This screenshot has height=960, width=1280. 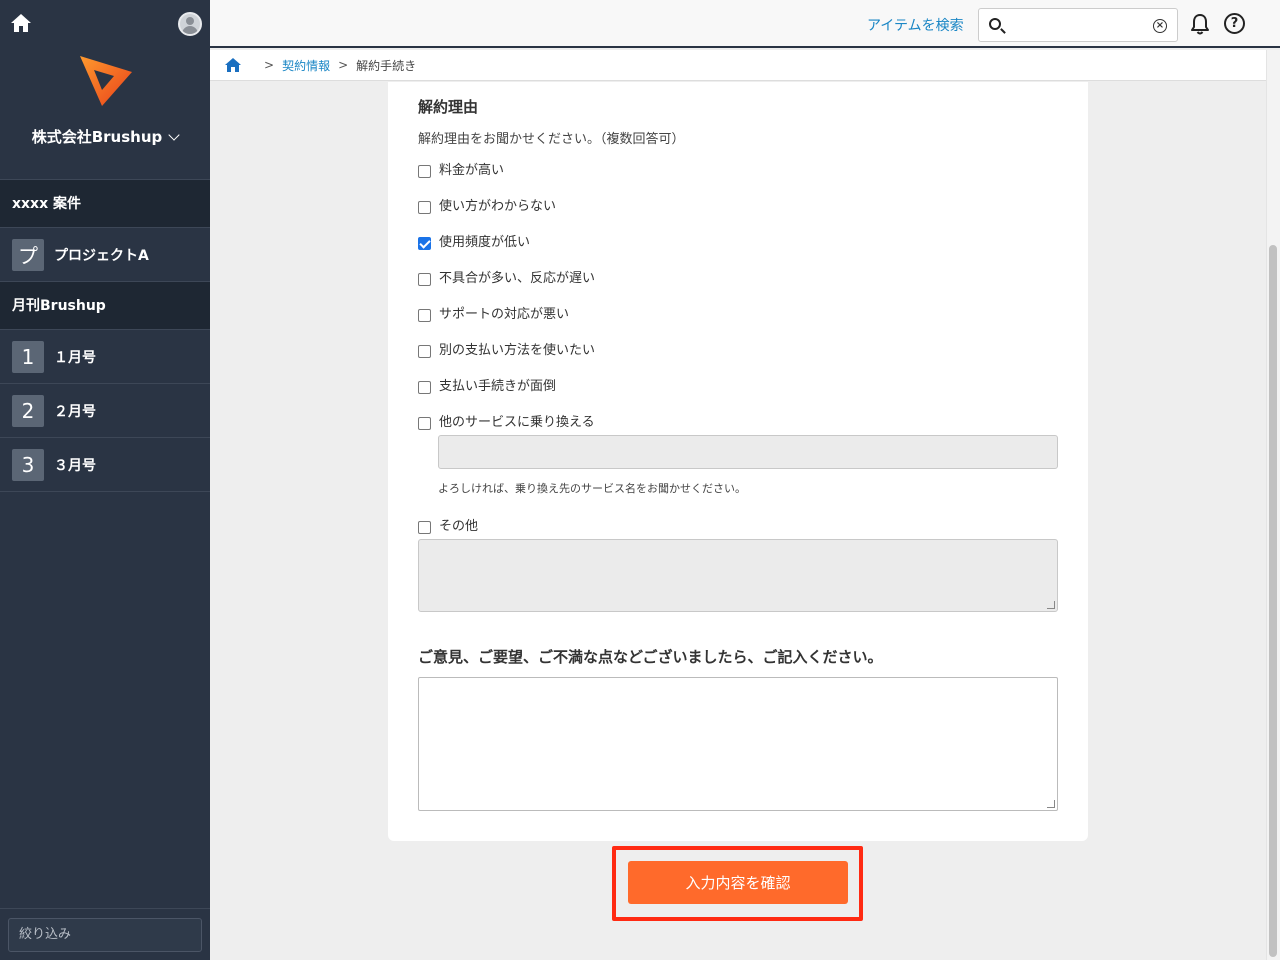 What do you see at coordinates (1200, 24) in the screenshot?
I see `bell-icon` at bounding box center [1200, 24].